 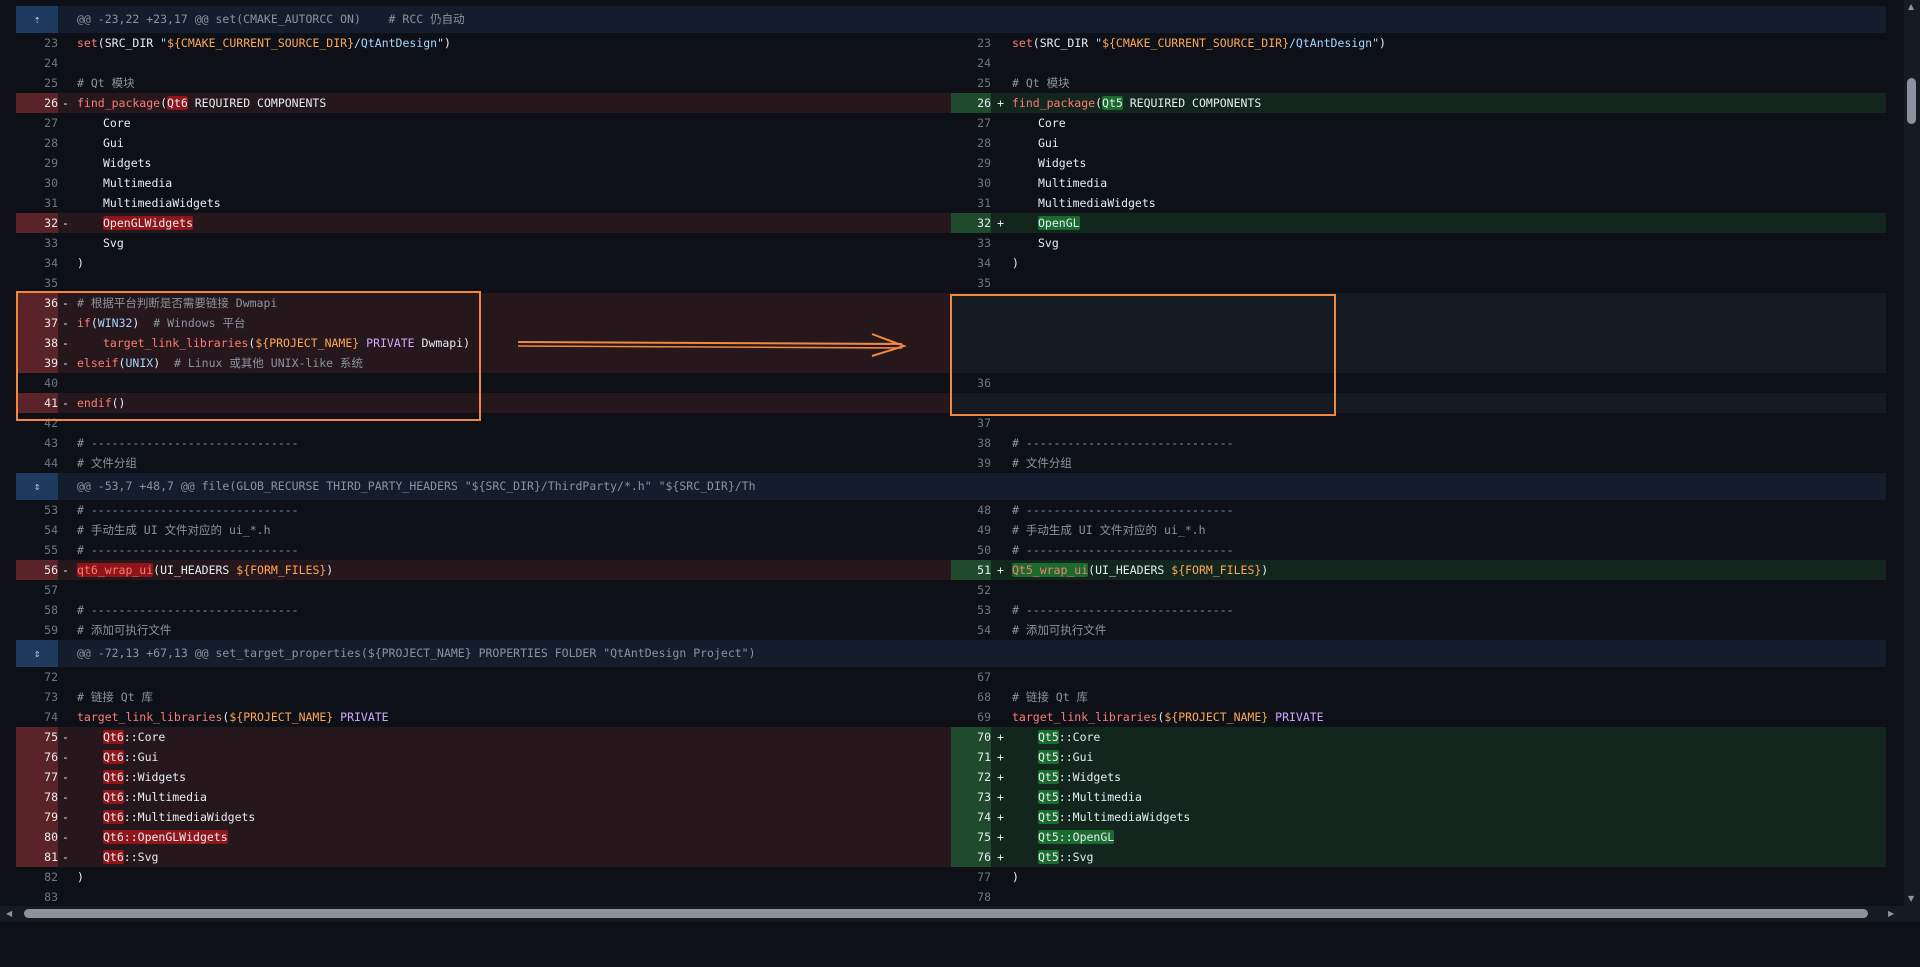 What do you see at coordinates (37, 817) in the screenshot?
I see `line-number: 79` at bounding box center [37, 817].